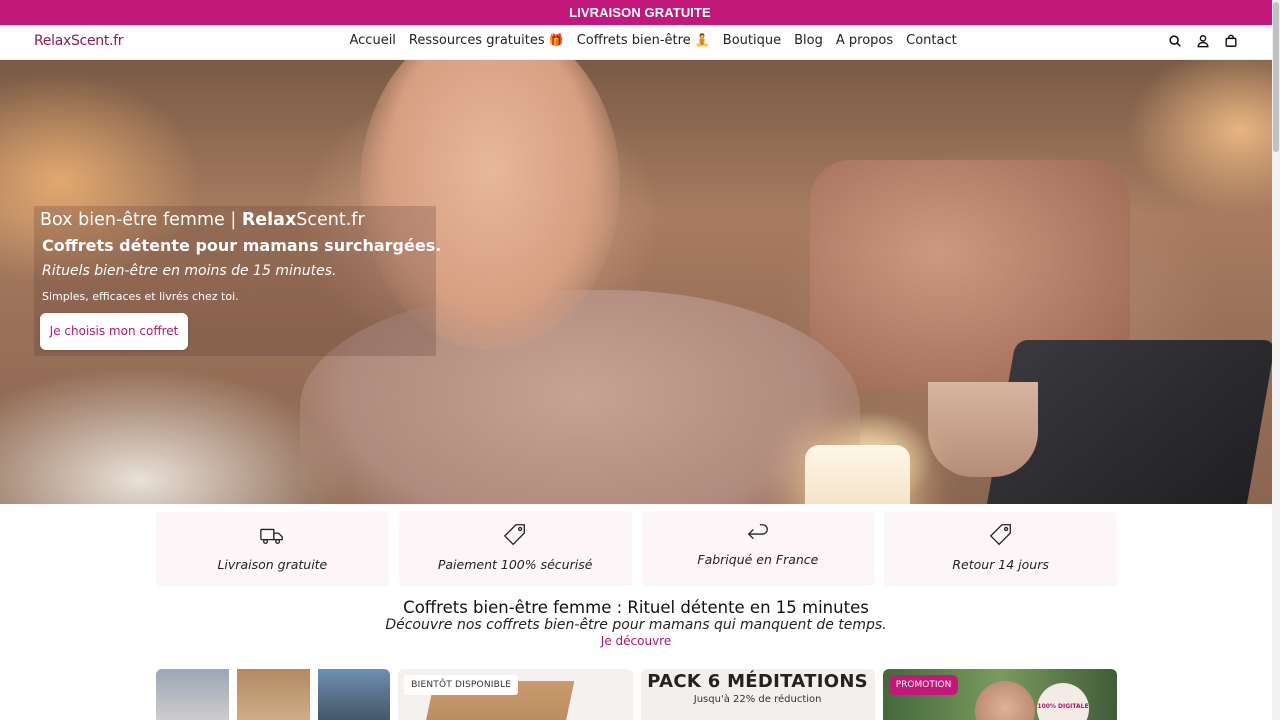  I want to click on nav-label: Coffrets bien-être, so click(633, 40).